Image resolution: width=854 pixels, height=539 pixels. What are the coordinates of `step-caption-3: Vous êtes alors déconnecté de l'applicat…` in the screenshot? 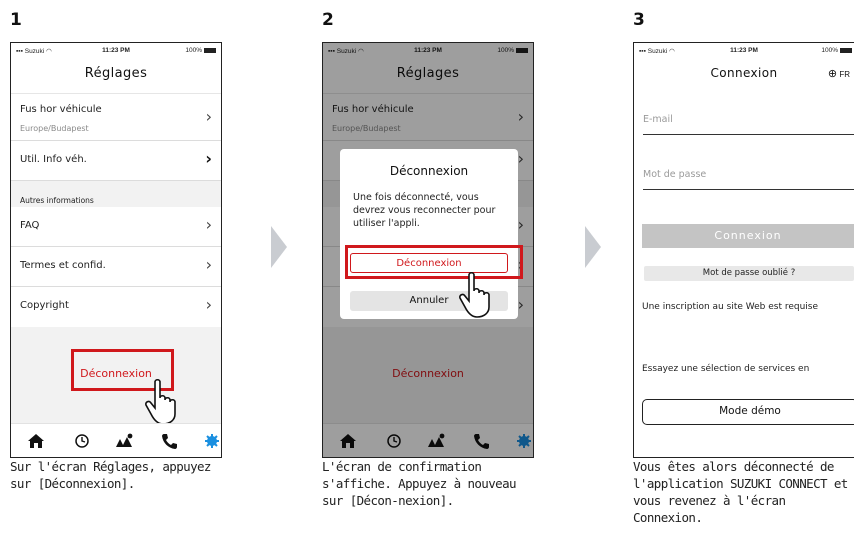 It's located at (740, 492).